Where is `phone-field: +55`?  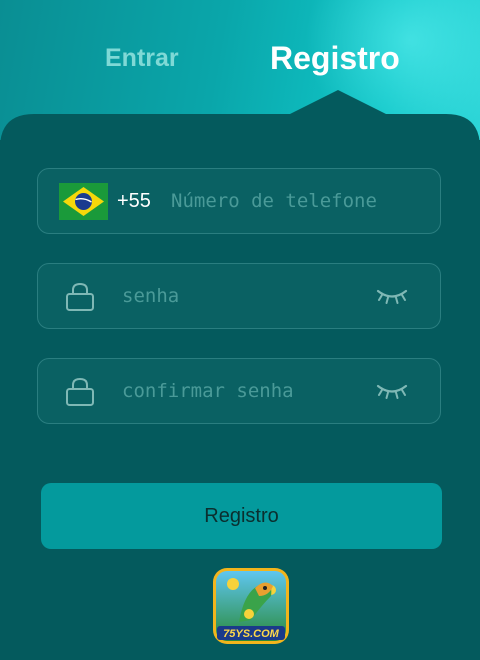 phone-field: +55 is located at coordinates (239, 201).